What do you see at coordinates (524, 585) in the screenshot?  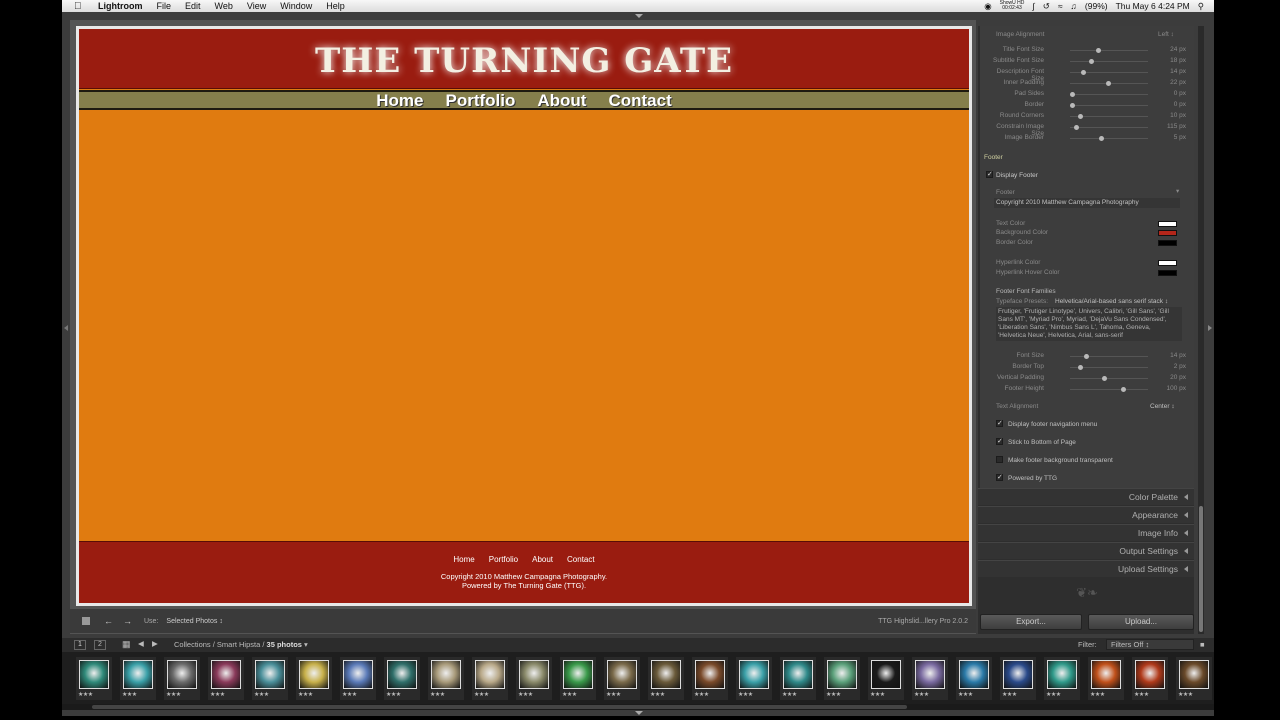 I see `powered-by-text: Powered by The Turning Gate (TTG).` at bounding box center [524, 585].